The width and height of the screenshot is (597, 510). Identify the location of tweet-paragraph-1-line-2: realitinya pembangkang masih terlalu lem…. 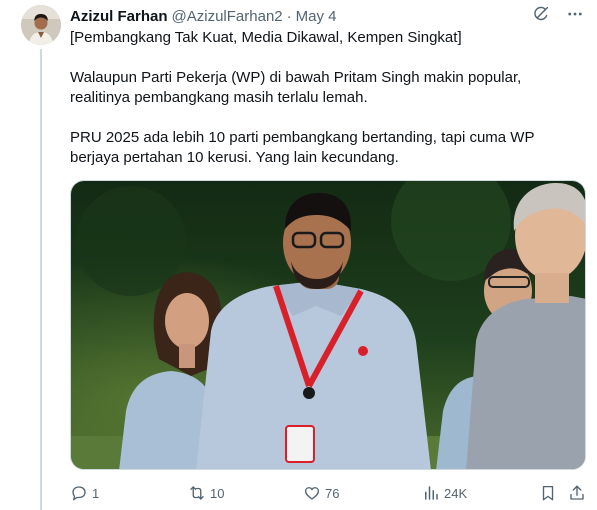
(219, 97).